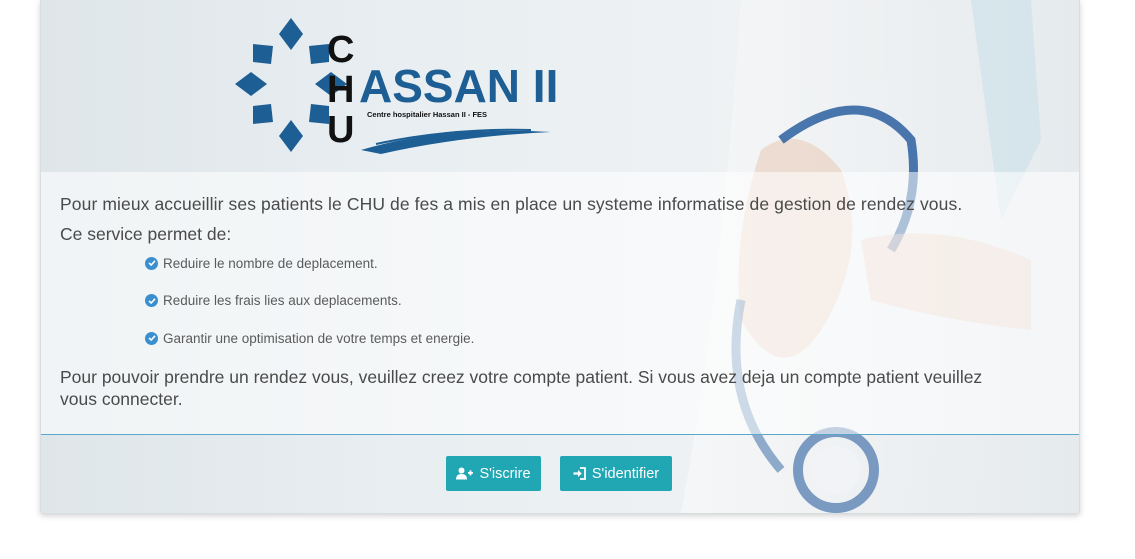 This screenshot has width=1135, height=559. What do you see at coordinates (465, 473) in the screenshot?
I see `user-plus-icon` at bounding box center [465, 473].